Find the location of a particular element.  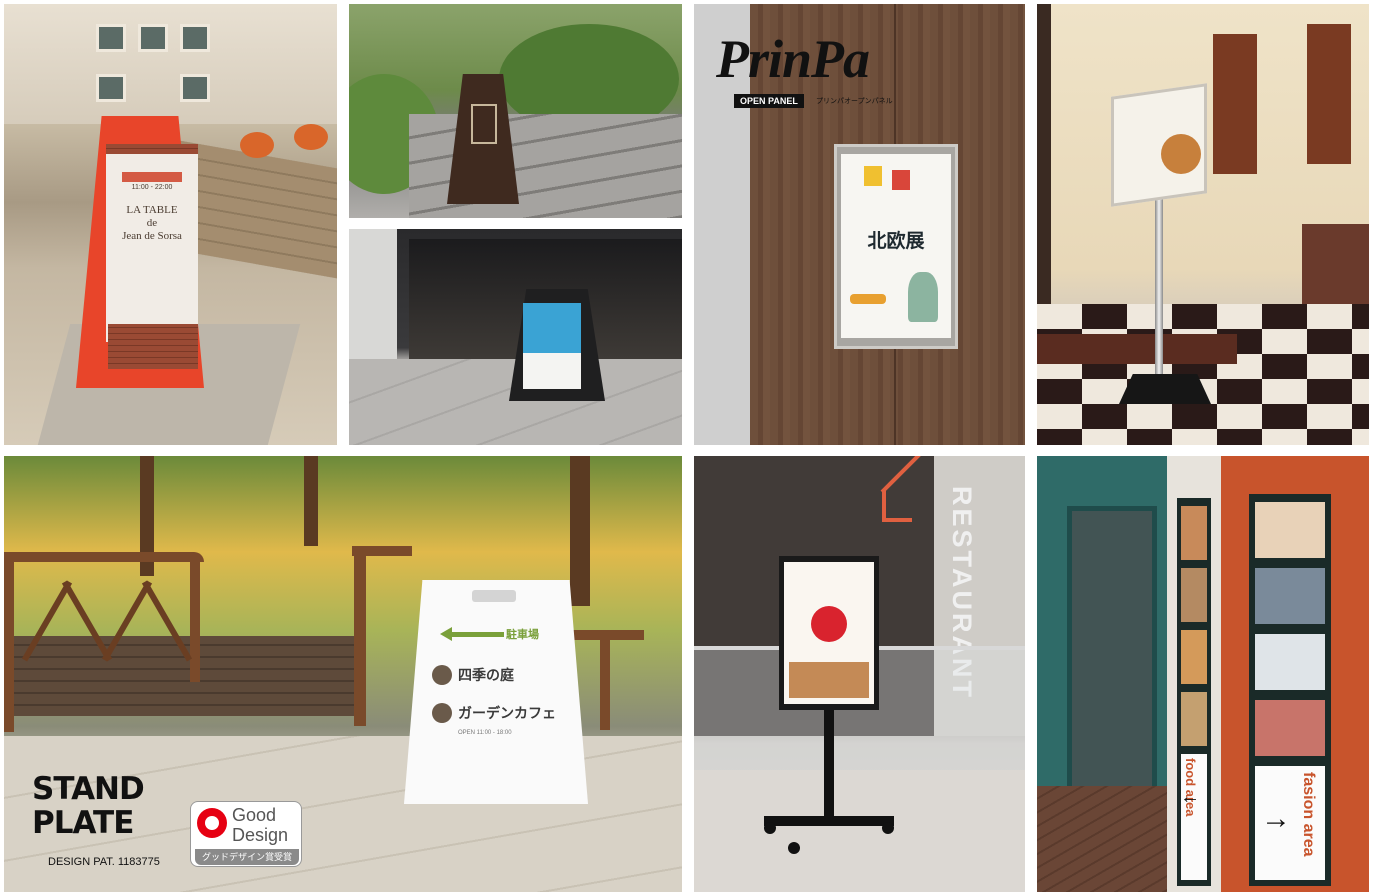

stand-plate-logo: STAND PLATE is located at coordinates (88, 806).